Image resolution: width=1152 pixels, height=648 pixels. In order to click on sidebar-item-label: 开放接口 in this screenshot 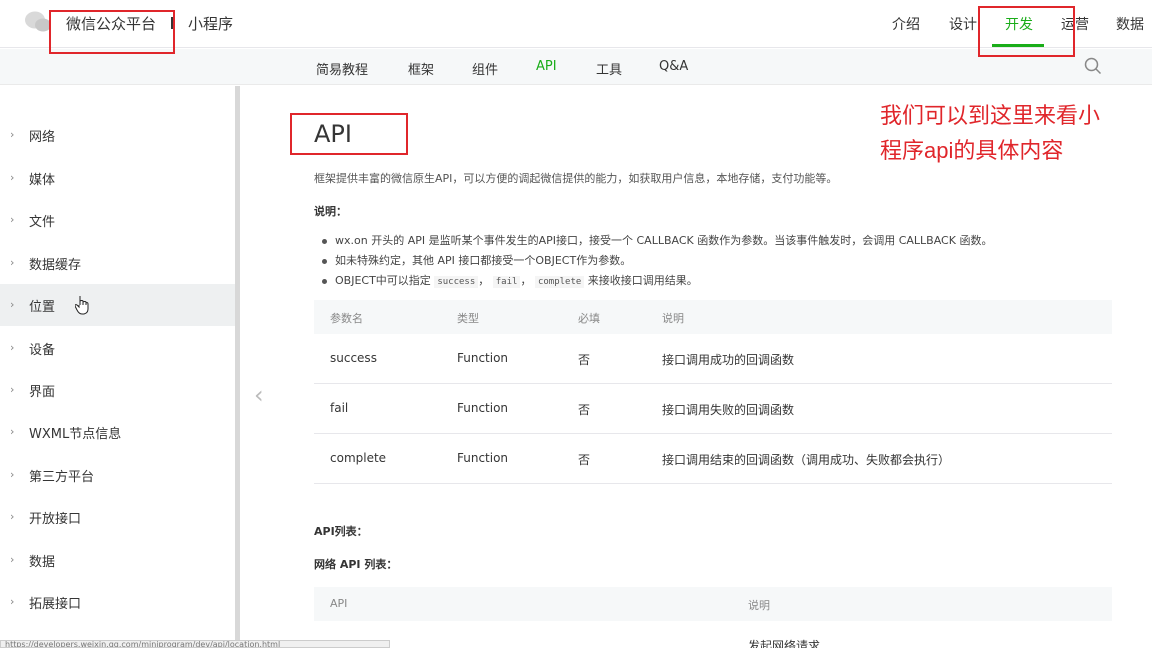, I will do `click(55, 519)`.